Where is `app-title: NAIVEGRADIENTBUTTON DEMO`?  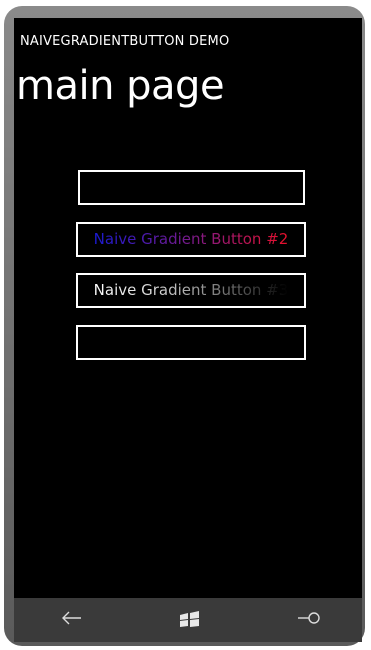
app-title: NAIVEGRADIENTBUTTON DEMO is located at coordinates (125, 41).